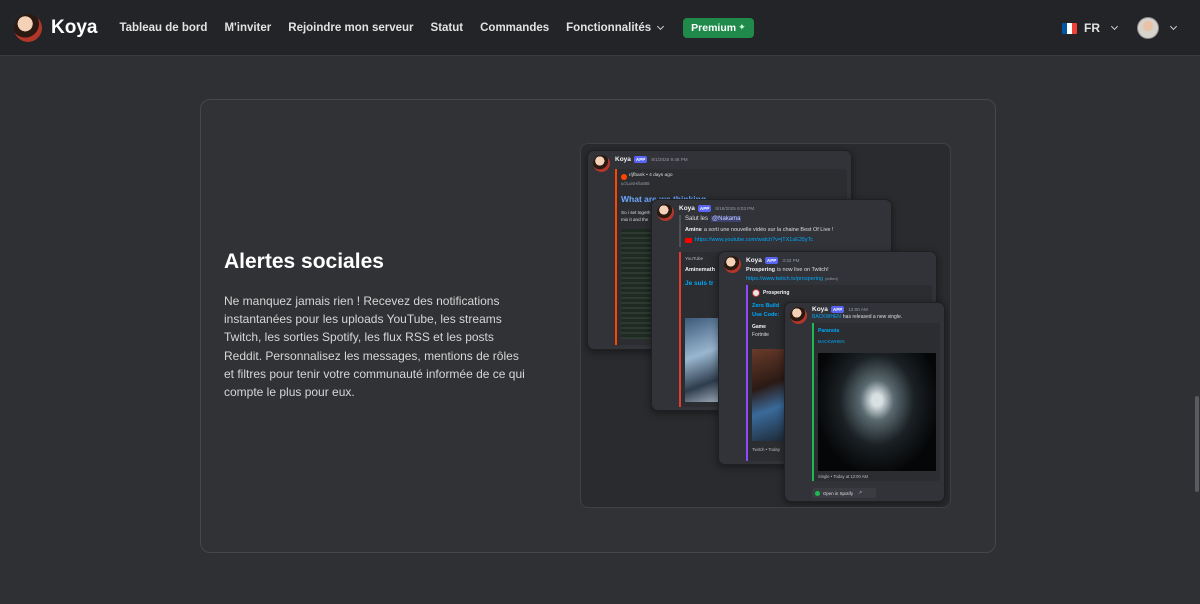 The height and width of the screenshot is (604, 1200). I want to click on language-code: FR, so click(1092, 28).